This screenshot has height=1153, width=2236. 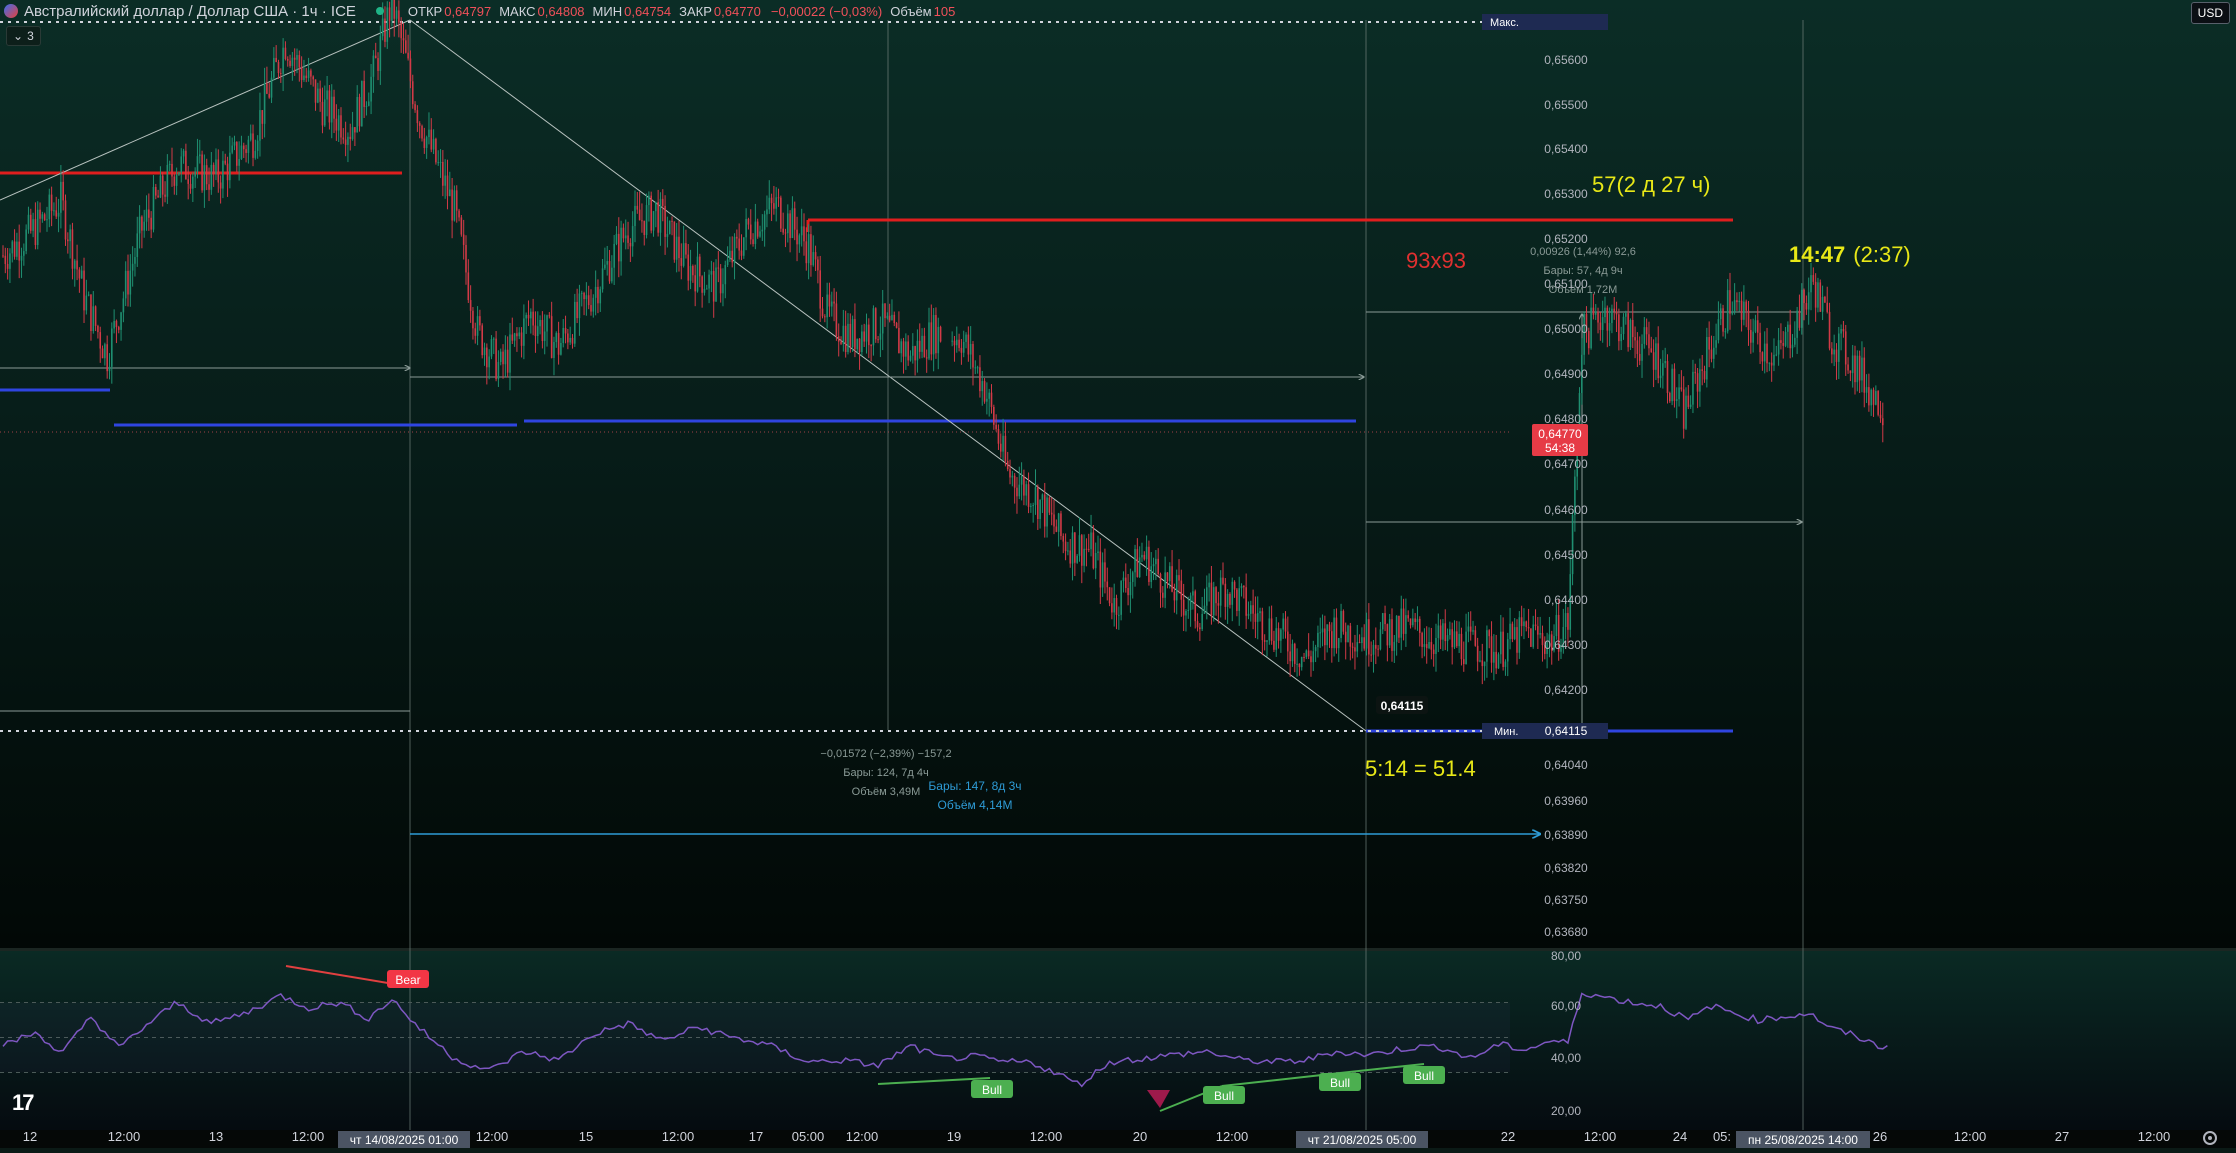 I want to click on price-tick: 0,64300, so click(x=1566, y=645).